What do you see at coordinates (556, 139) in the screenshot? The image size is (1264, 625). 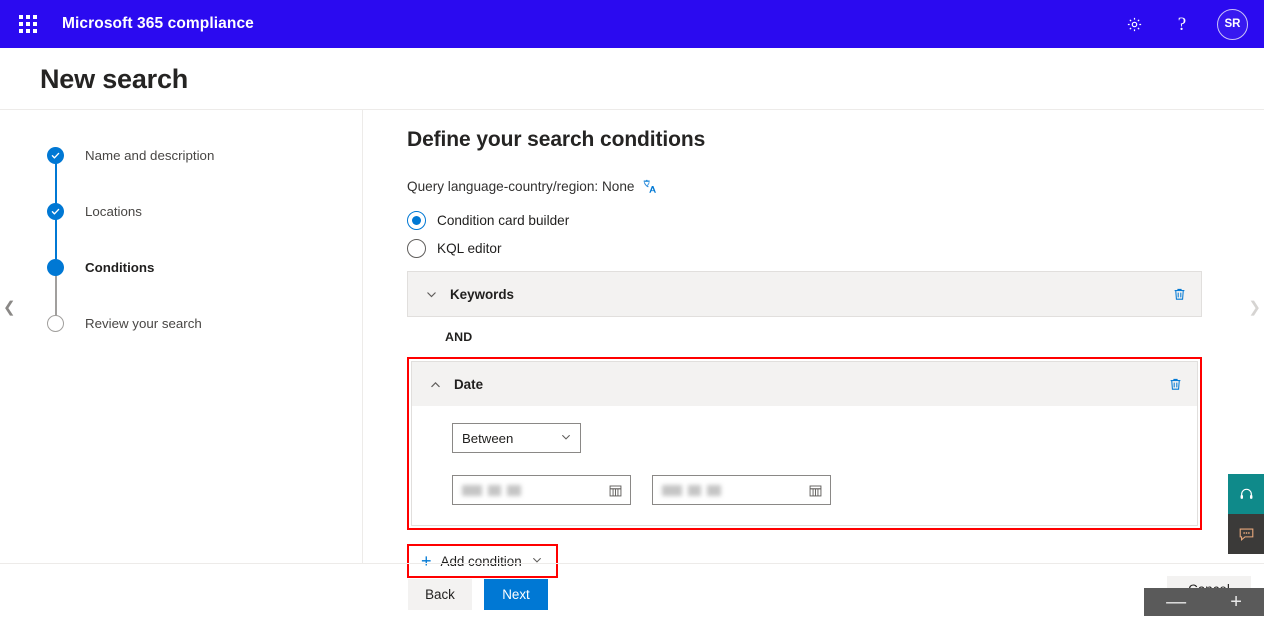 I see `section-heading: Define your search conditions` at bounding box center [556, 139].